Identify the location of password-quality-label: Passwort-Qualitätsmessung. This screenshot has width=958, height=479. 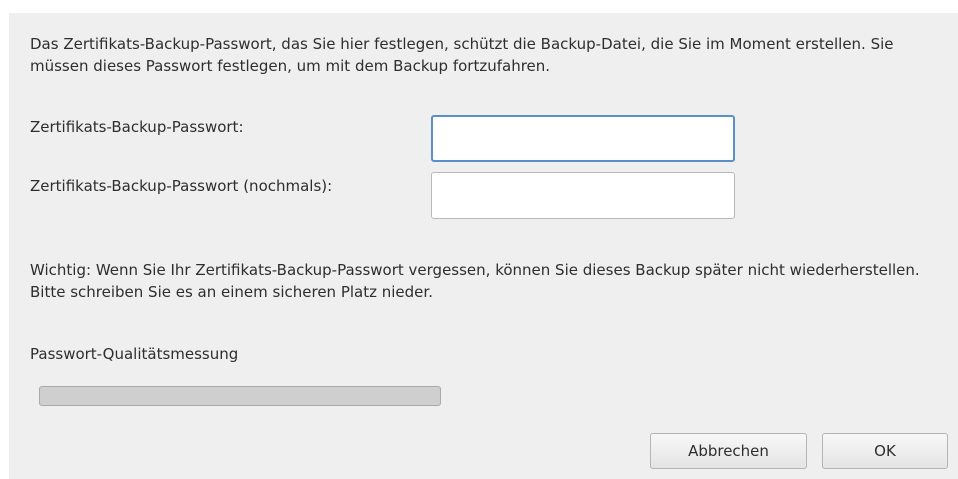
(134, 354).